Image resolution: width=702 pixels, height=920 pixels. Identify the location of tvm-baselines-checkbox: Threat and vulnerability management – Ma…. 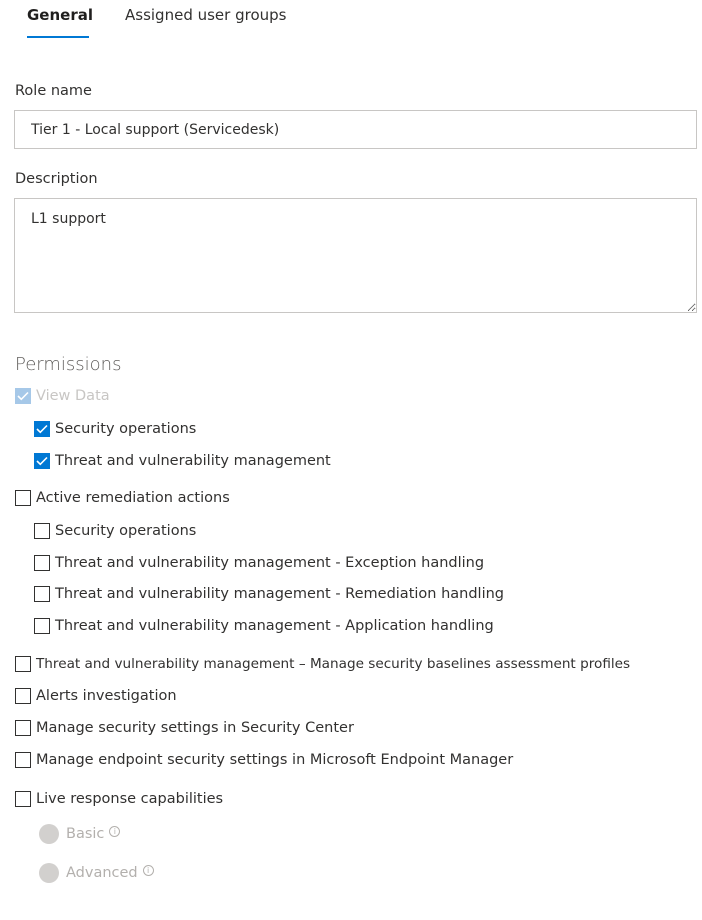
(322, 664).